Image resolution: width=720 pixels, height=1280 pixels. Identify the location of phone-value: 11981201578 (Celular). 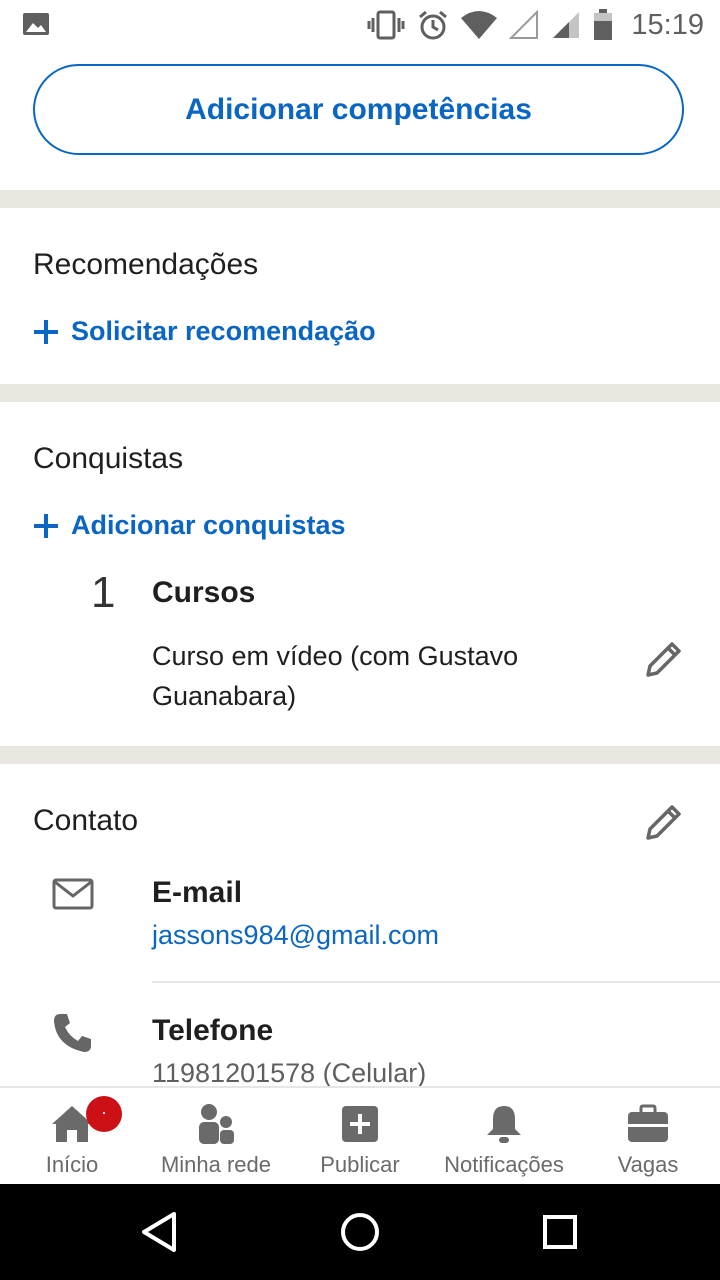
(289, 1073).